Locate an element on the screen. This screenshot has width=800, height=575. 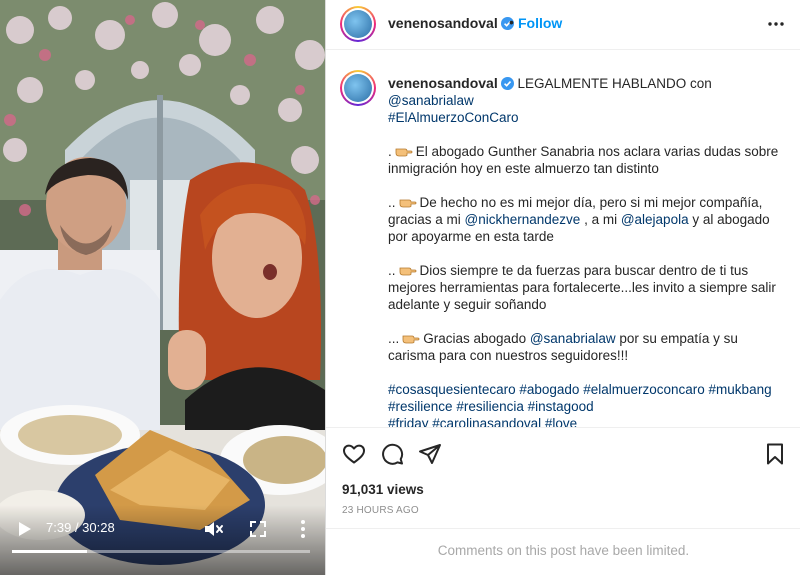
header-username: venenosandoval is located at coordinates (451, 23).